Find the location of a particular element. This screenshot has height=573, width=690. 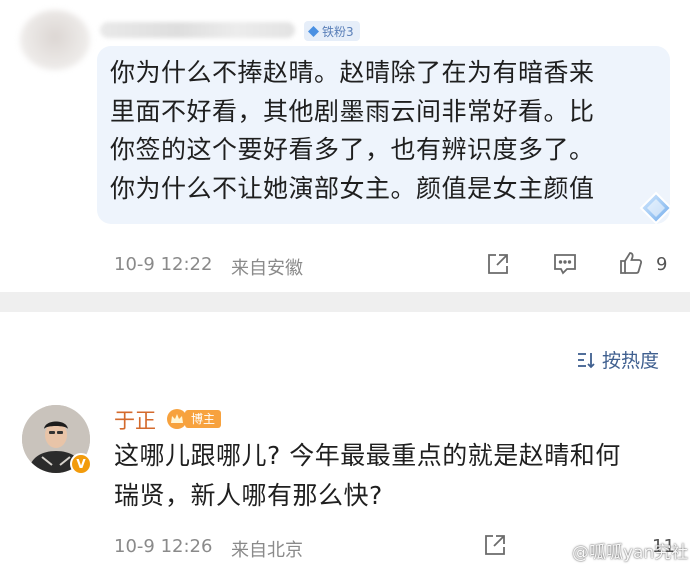

sort-label: 按热度 is located at coordinates (631, 361).